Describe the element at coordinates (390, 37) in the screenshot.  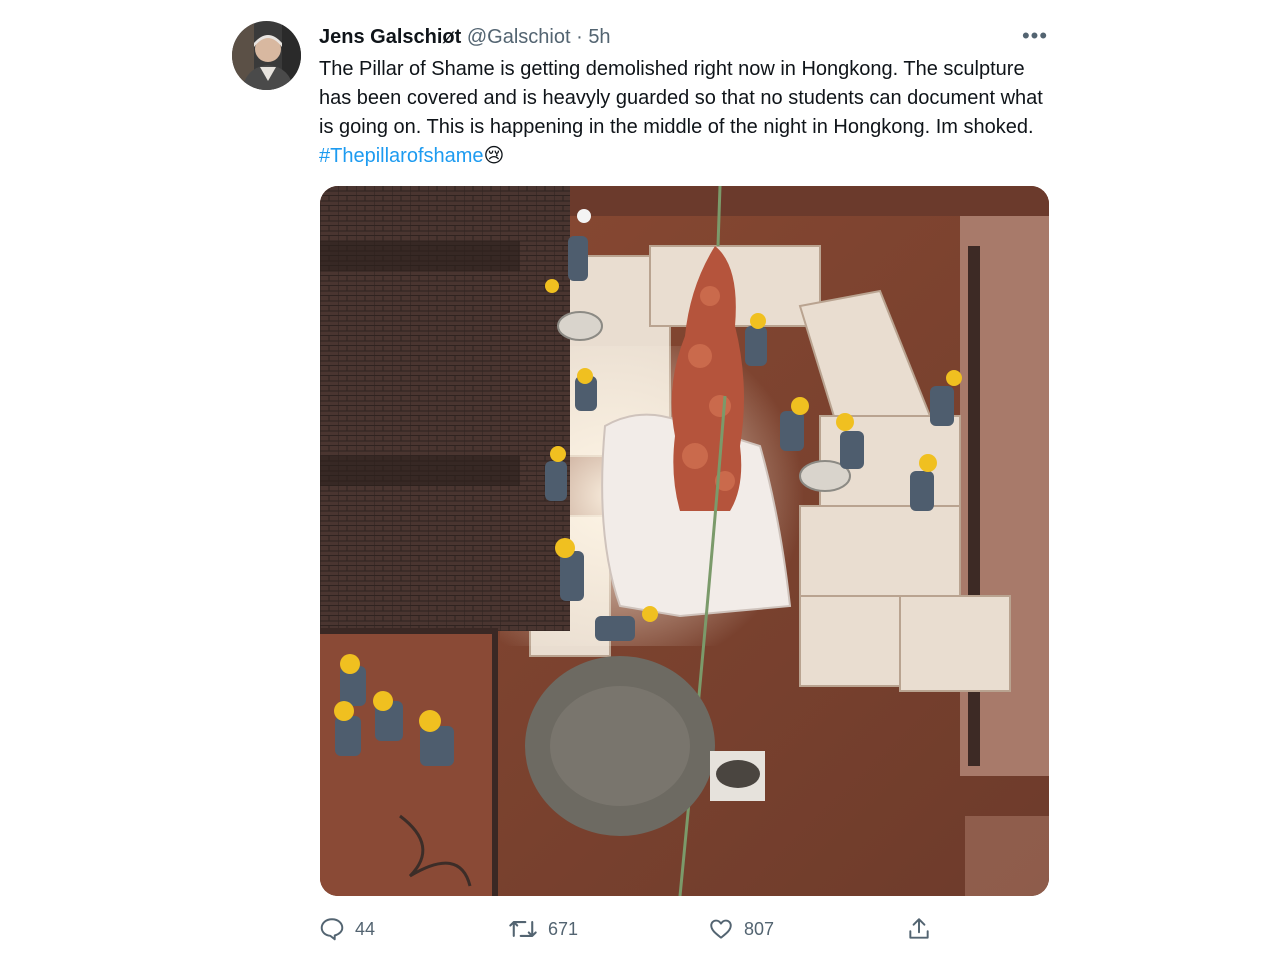
I see `author-name: Jens Galschiøt` at that location.